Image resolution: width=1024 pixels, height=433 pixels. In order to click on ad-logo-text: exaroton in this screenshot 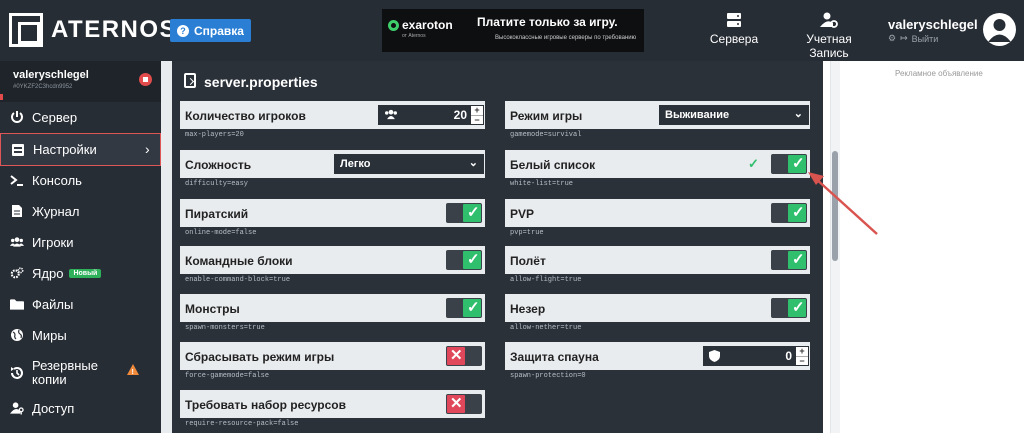, I will do `click(427, 25)`.